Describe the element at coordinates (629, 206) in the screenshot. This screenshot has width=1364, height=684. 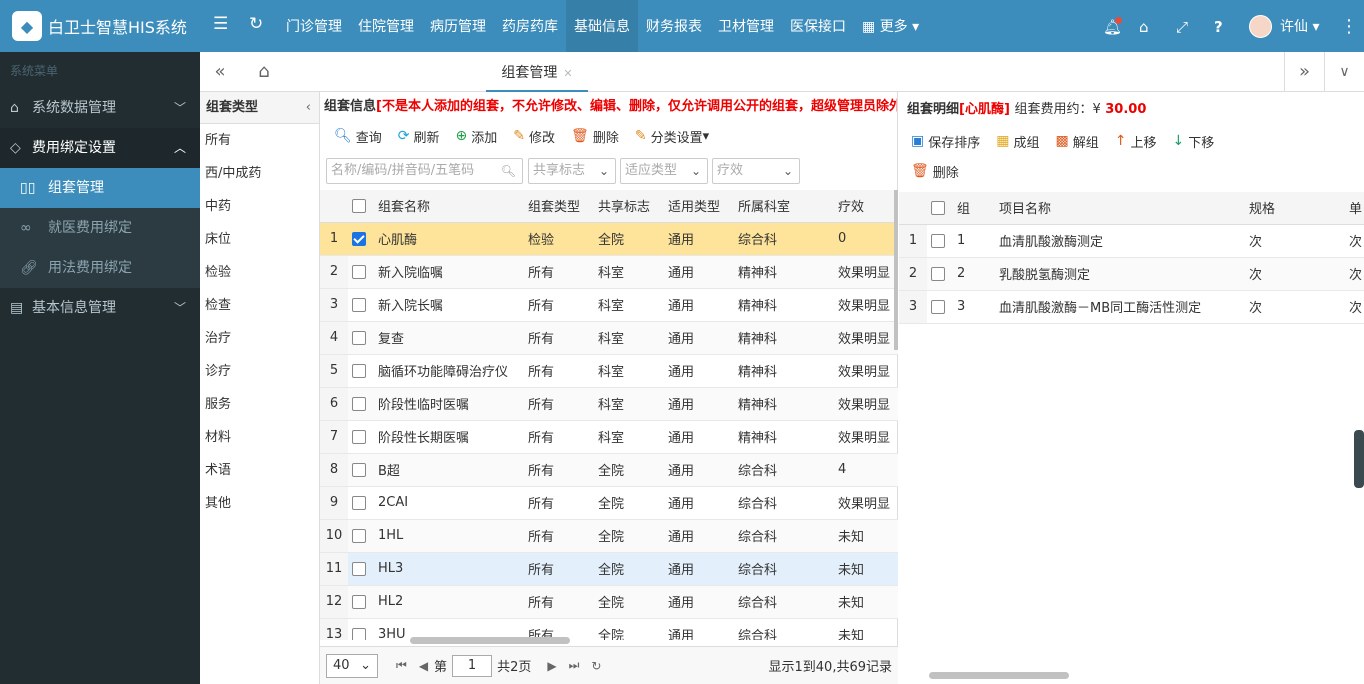
I see `col-header: 共享标志` at that location.